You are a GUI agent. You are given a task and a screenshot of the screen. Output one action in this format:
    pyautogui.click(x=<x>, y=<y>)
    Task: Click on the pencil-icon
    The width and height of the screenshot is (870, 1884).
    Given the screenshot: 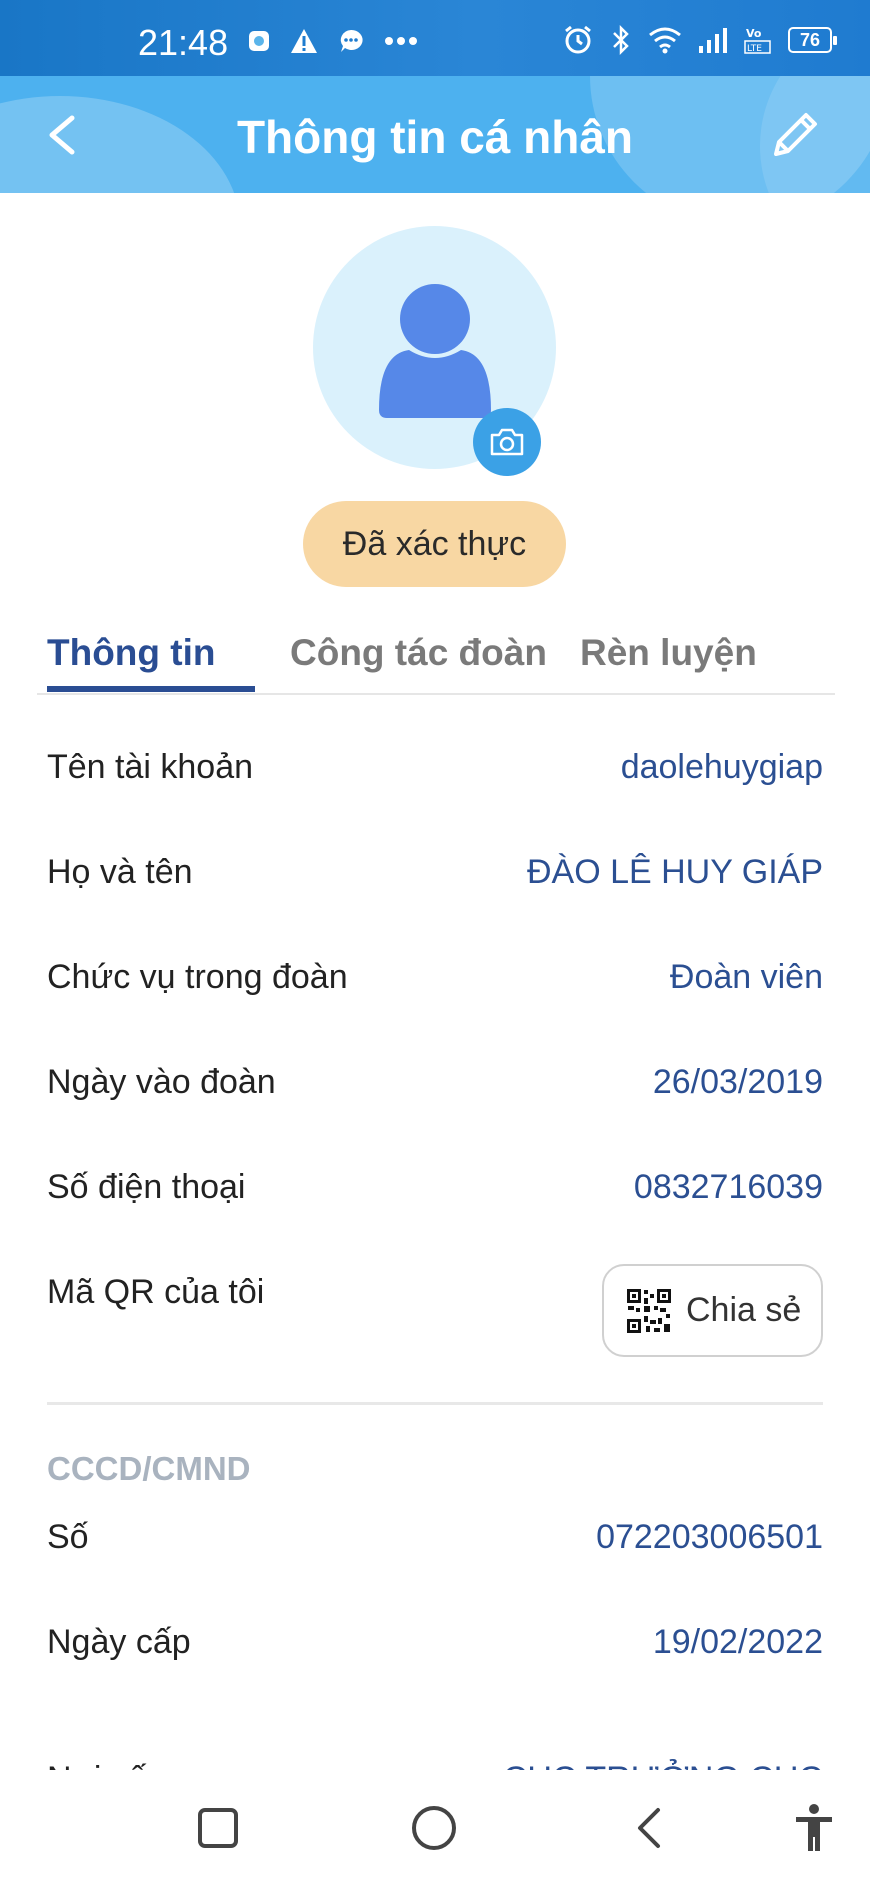 What is the action you would take?
    pyautogui.click(x=795, y=134)
    